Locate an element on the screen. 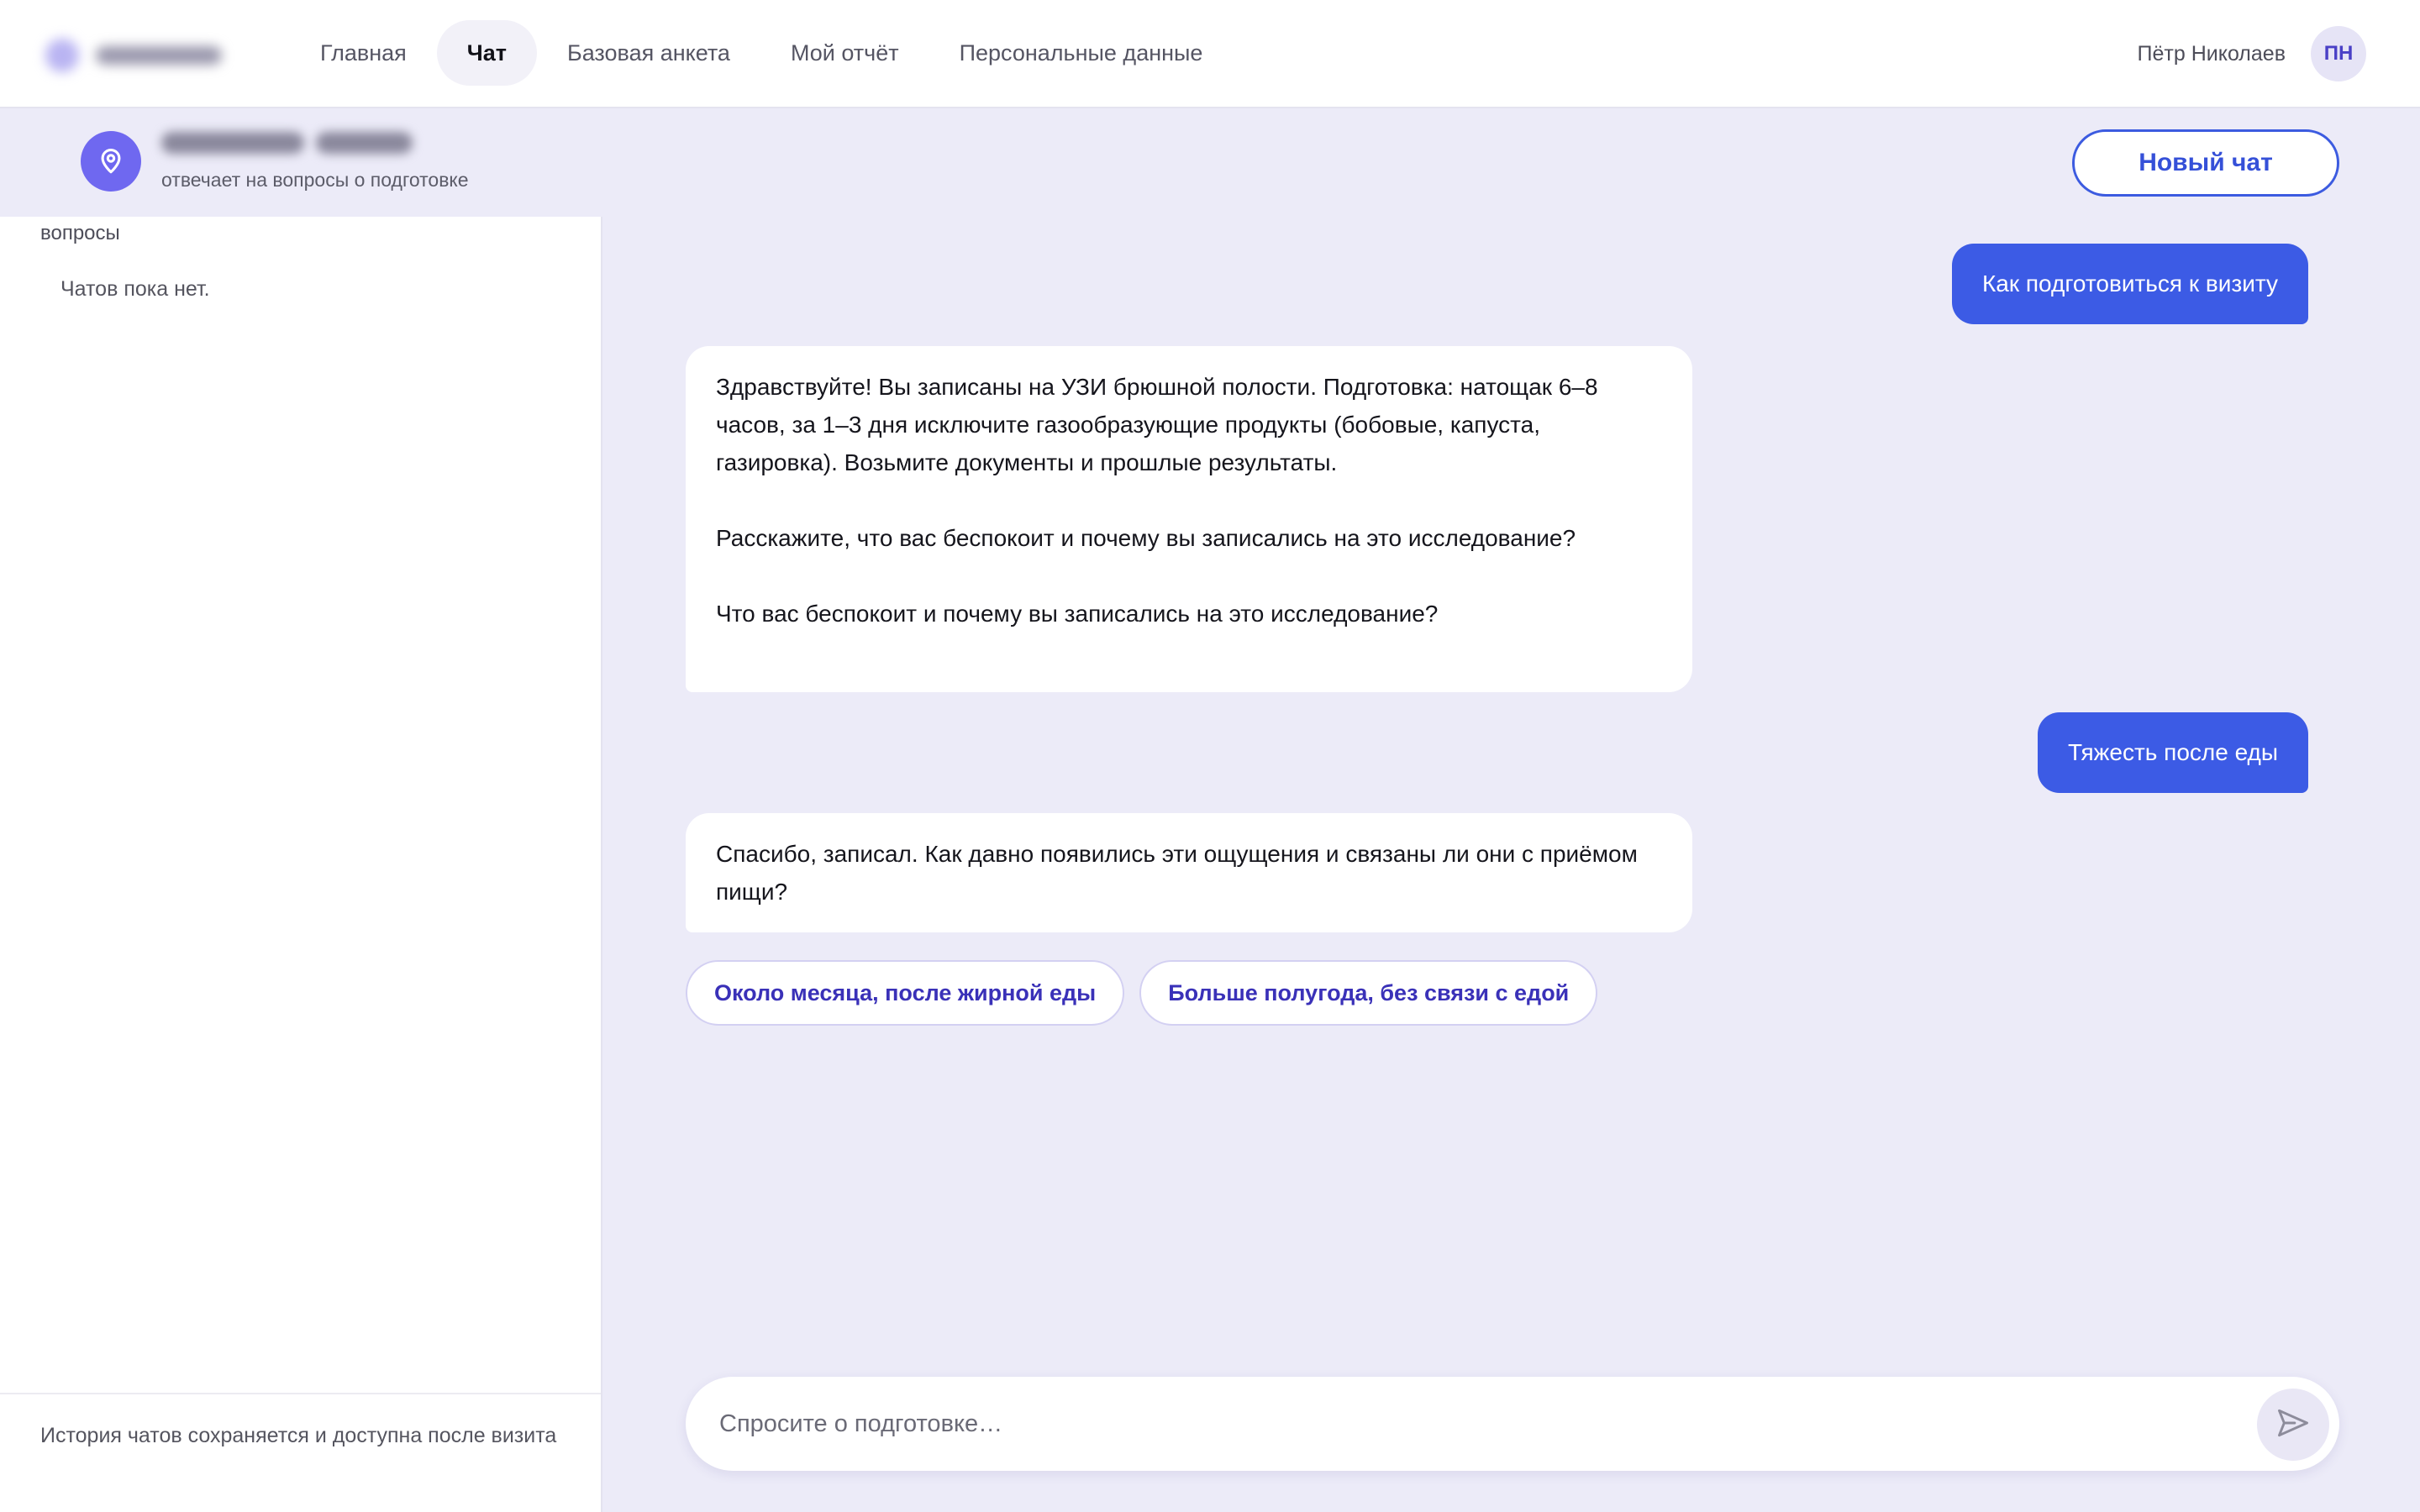  avatar: ПН is located at coordinates (2338, 53).